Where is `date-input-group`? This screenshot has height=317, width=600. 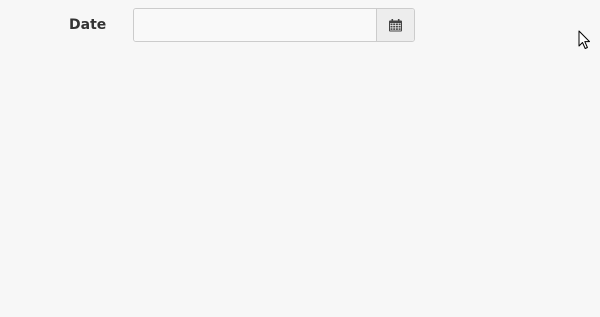
date-input-group is located at coordinates (274, 25).